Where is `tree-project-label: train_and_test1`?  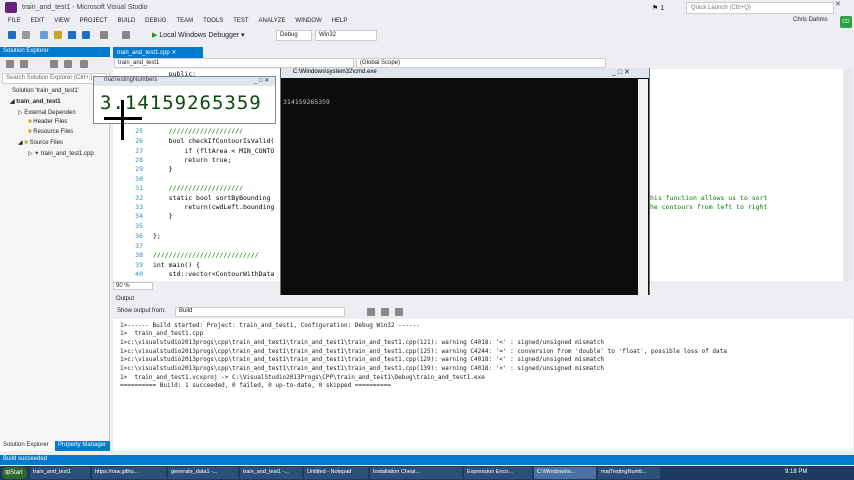 tree-project-label: train_and_test1 is located at coordinates (38, 102).